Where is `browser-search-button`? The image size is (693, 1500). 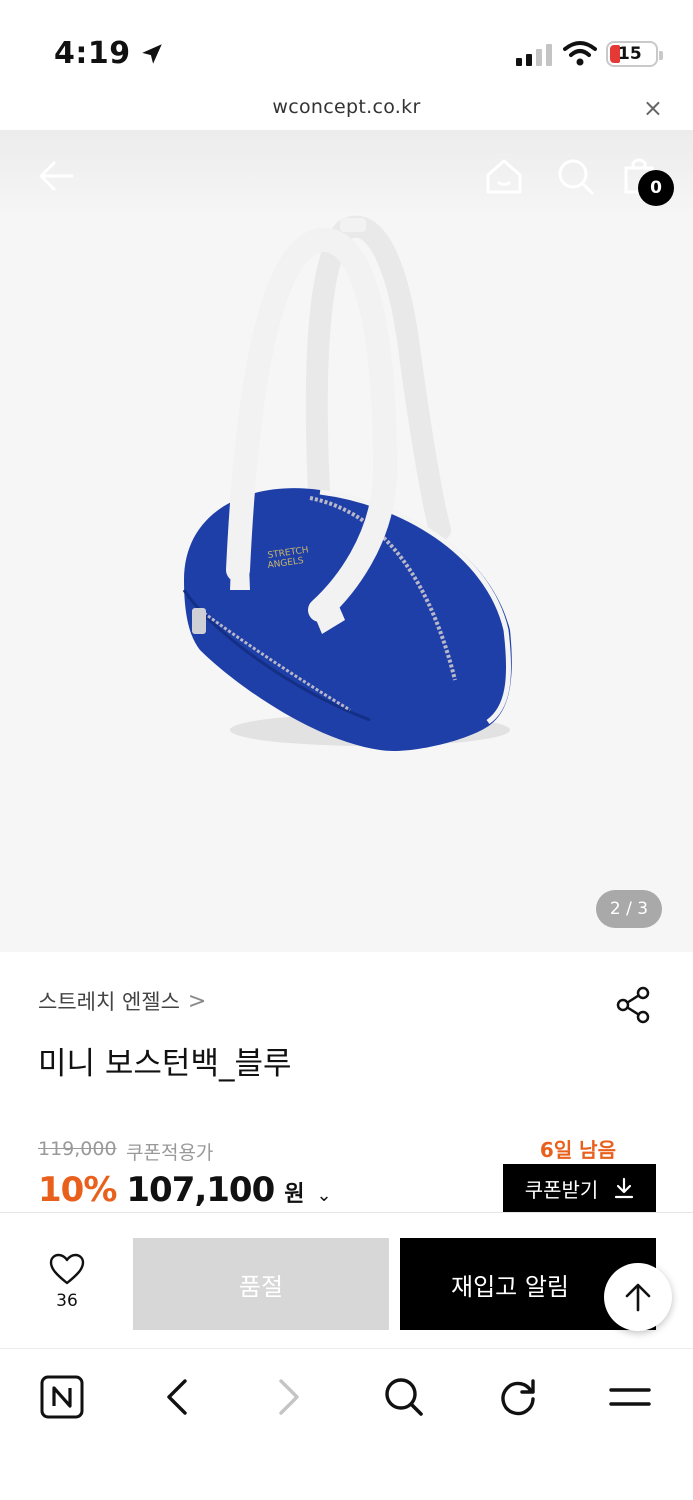 browser-search-button is located at coordinates (404, 1397).